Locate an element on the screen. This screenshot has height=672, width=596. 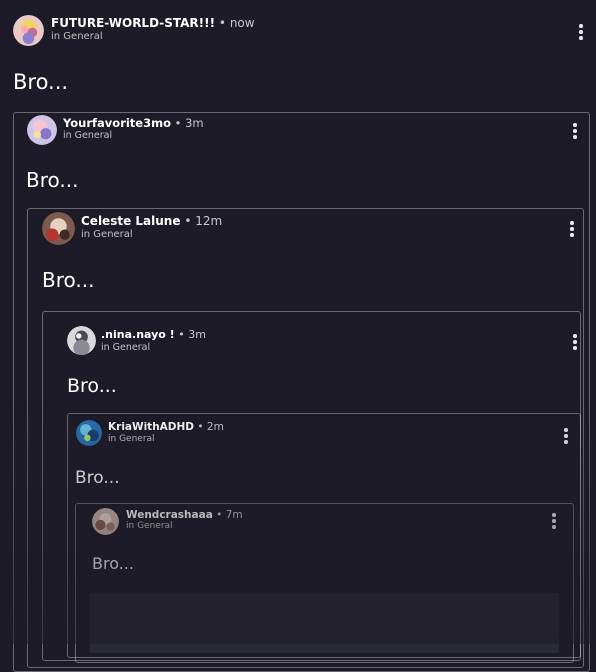
author-name: Celeste Lalune is located at coordinates (130, 221).